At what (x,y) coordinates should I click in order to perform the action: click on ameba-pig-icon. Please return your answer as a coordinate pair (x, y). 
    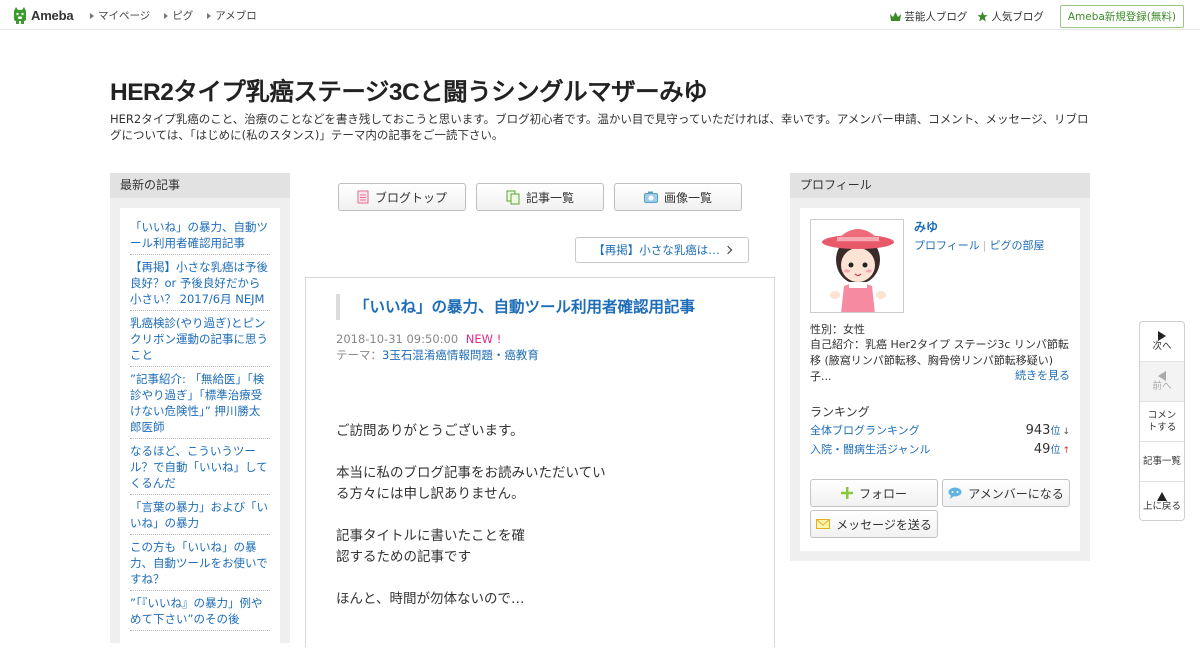
    Looking at the image, I should click on (20, 15).